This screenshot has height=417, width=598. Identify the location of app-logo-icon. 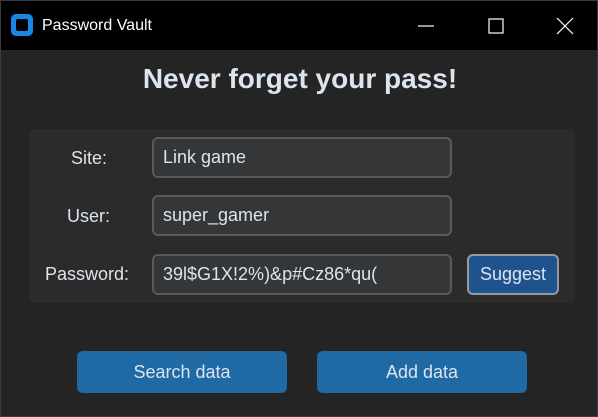
(22, 25).